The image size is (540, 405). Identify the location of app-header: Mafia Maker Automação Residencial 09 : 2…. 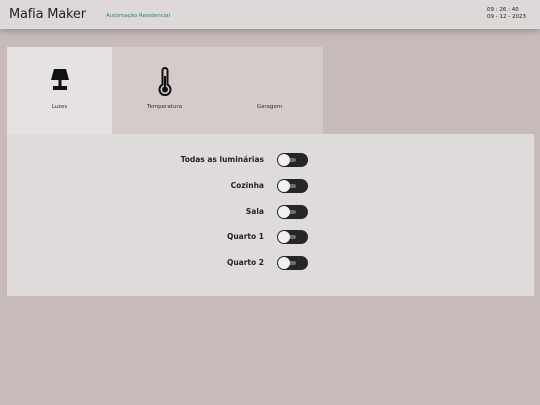
(270, 14).